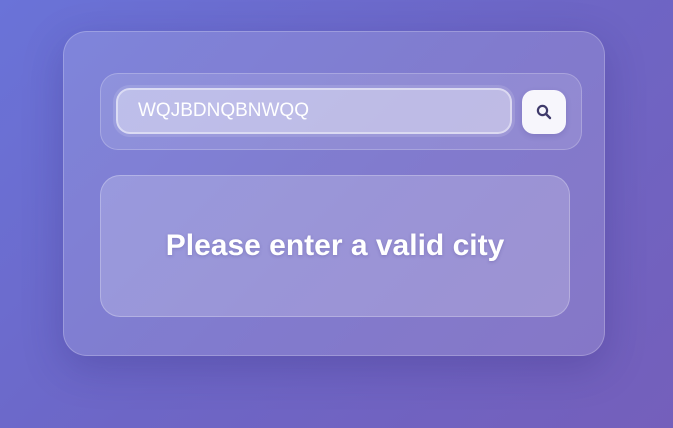 The height and width of the screenshot is (428, 673). What do you see at coordinates (314, 111) in the screenshot?
I see `city-search-input` at bounding box center [314, 111].